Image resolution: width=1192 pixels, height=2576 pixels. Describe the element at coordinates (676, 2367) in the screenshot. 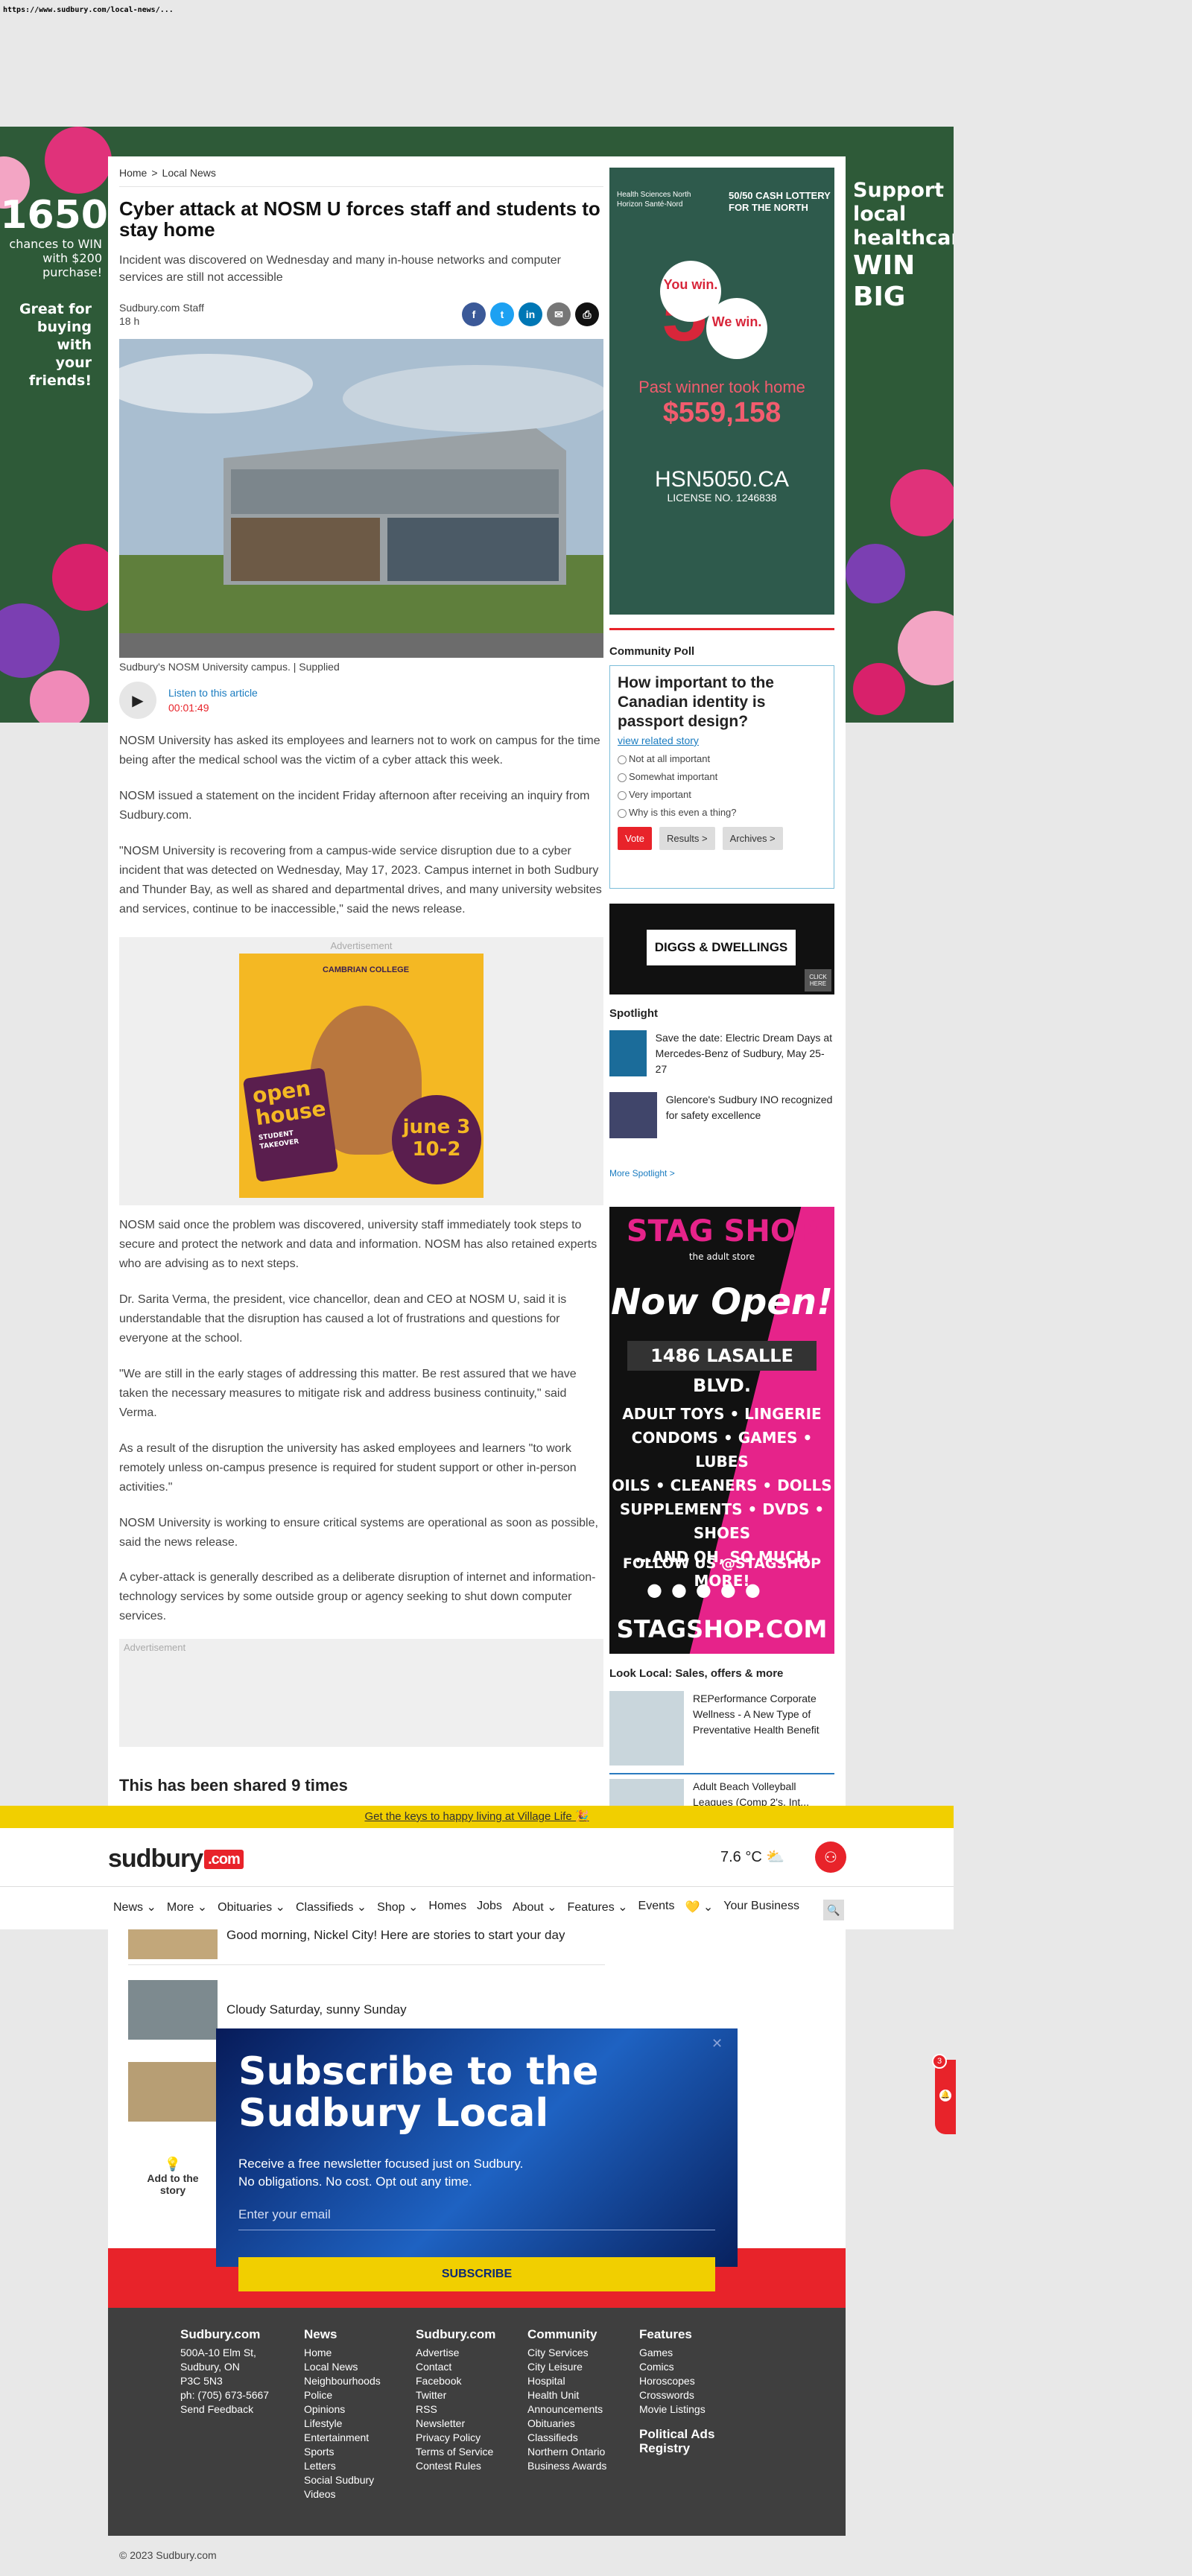

I see `footer-link: Comics` at that location.